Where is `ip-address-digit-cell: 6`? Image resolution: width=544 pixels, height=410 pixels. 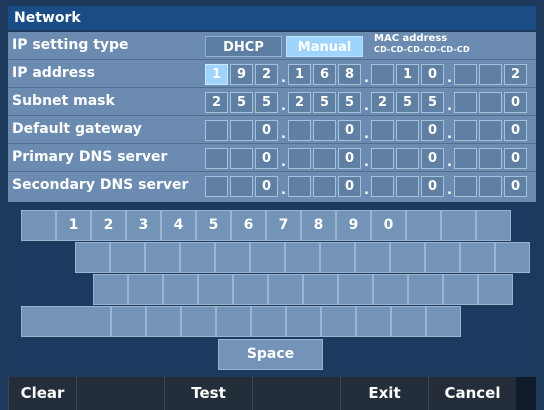
ip-address-digit-cell: 6 is located at coordinates (324, 74).